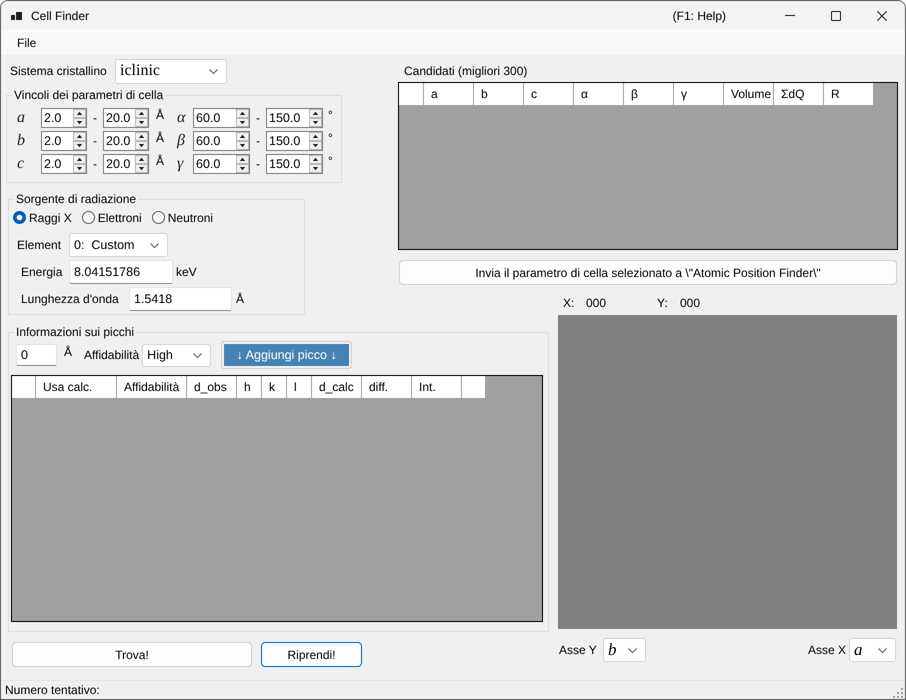 Image resolution: width=906 pixels, height=700 pixels. I want to click on minimize-icon, so click(790, 15).